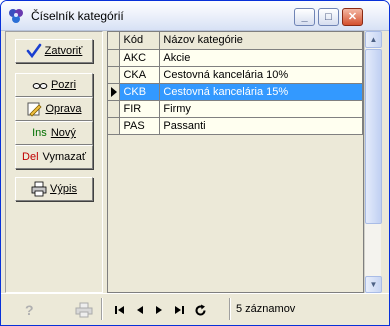 The width and height of the screenshot is (390, 326). I want to click on minimize-icon: _, so click(304, 16).